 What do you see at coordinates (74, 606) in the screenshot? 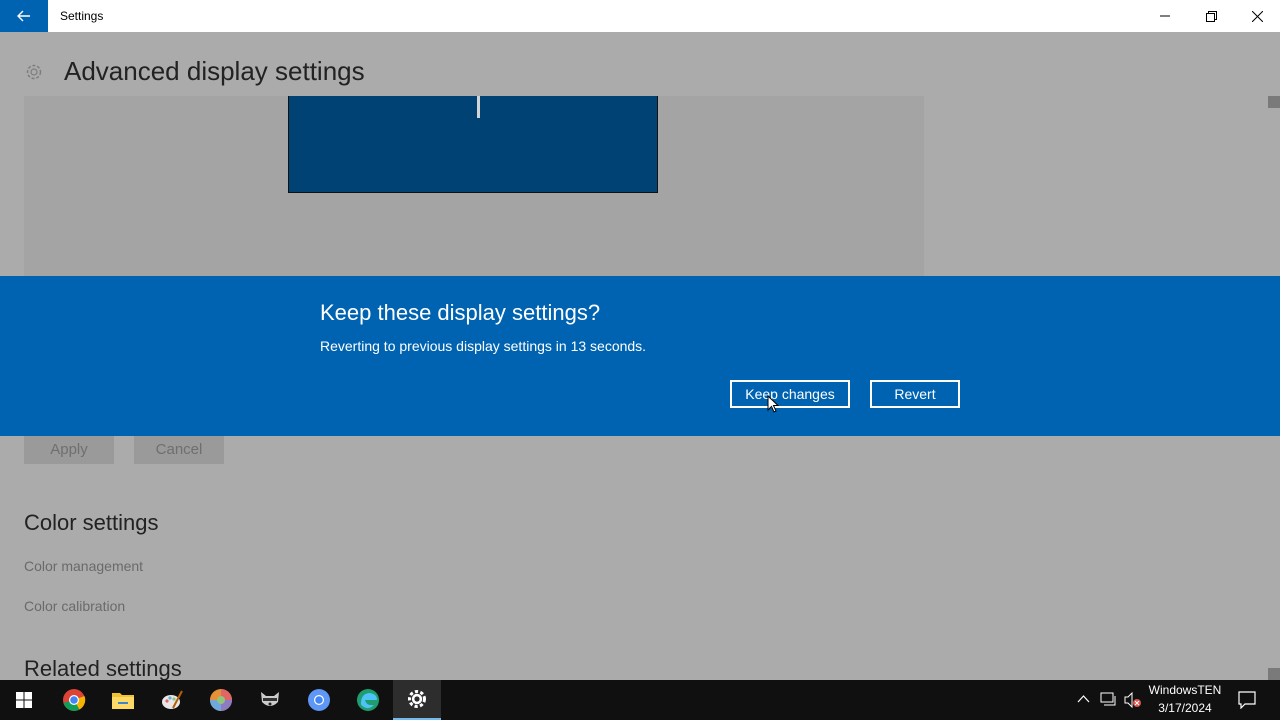
I see `color-calibration-link: Color calibration` at bounding box center [74, 606].